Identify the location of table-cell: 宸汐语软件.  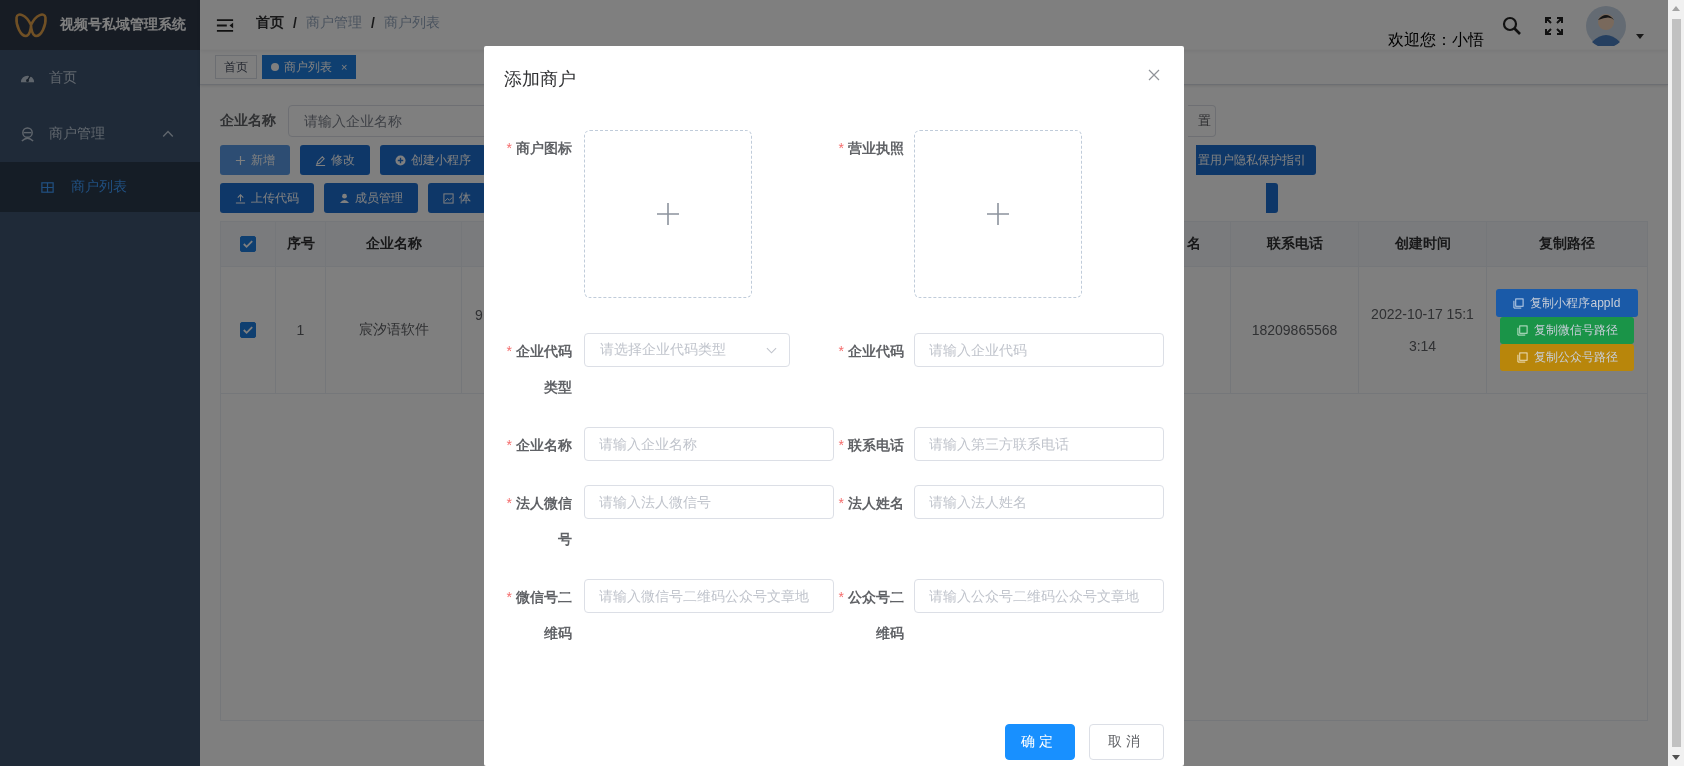
(393, 330).